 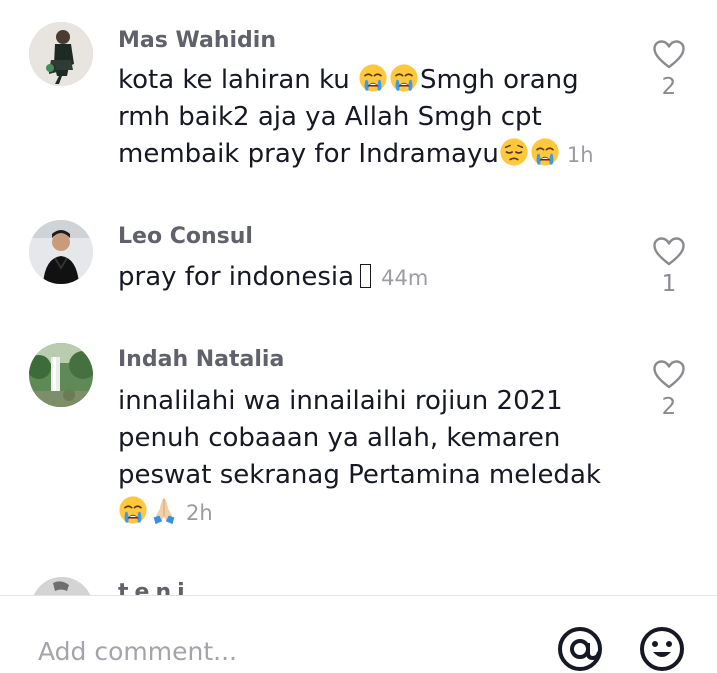 What do you see at coordinates (669, 267) in the screenshot?
I see `like-button: 1` at bounding box center [669, 267].